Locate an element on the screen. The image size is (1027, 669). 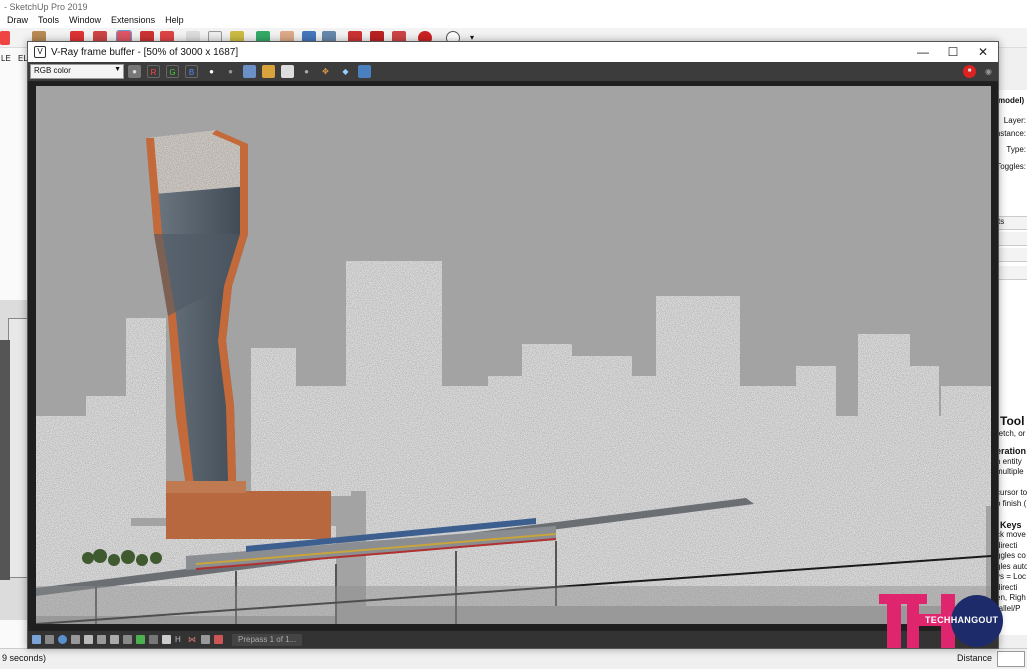
close-button: ✕ is located at coordinates (983, 52).